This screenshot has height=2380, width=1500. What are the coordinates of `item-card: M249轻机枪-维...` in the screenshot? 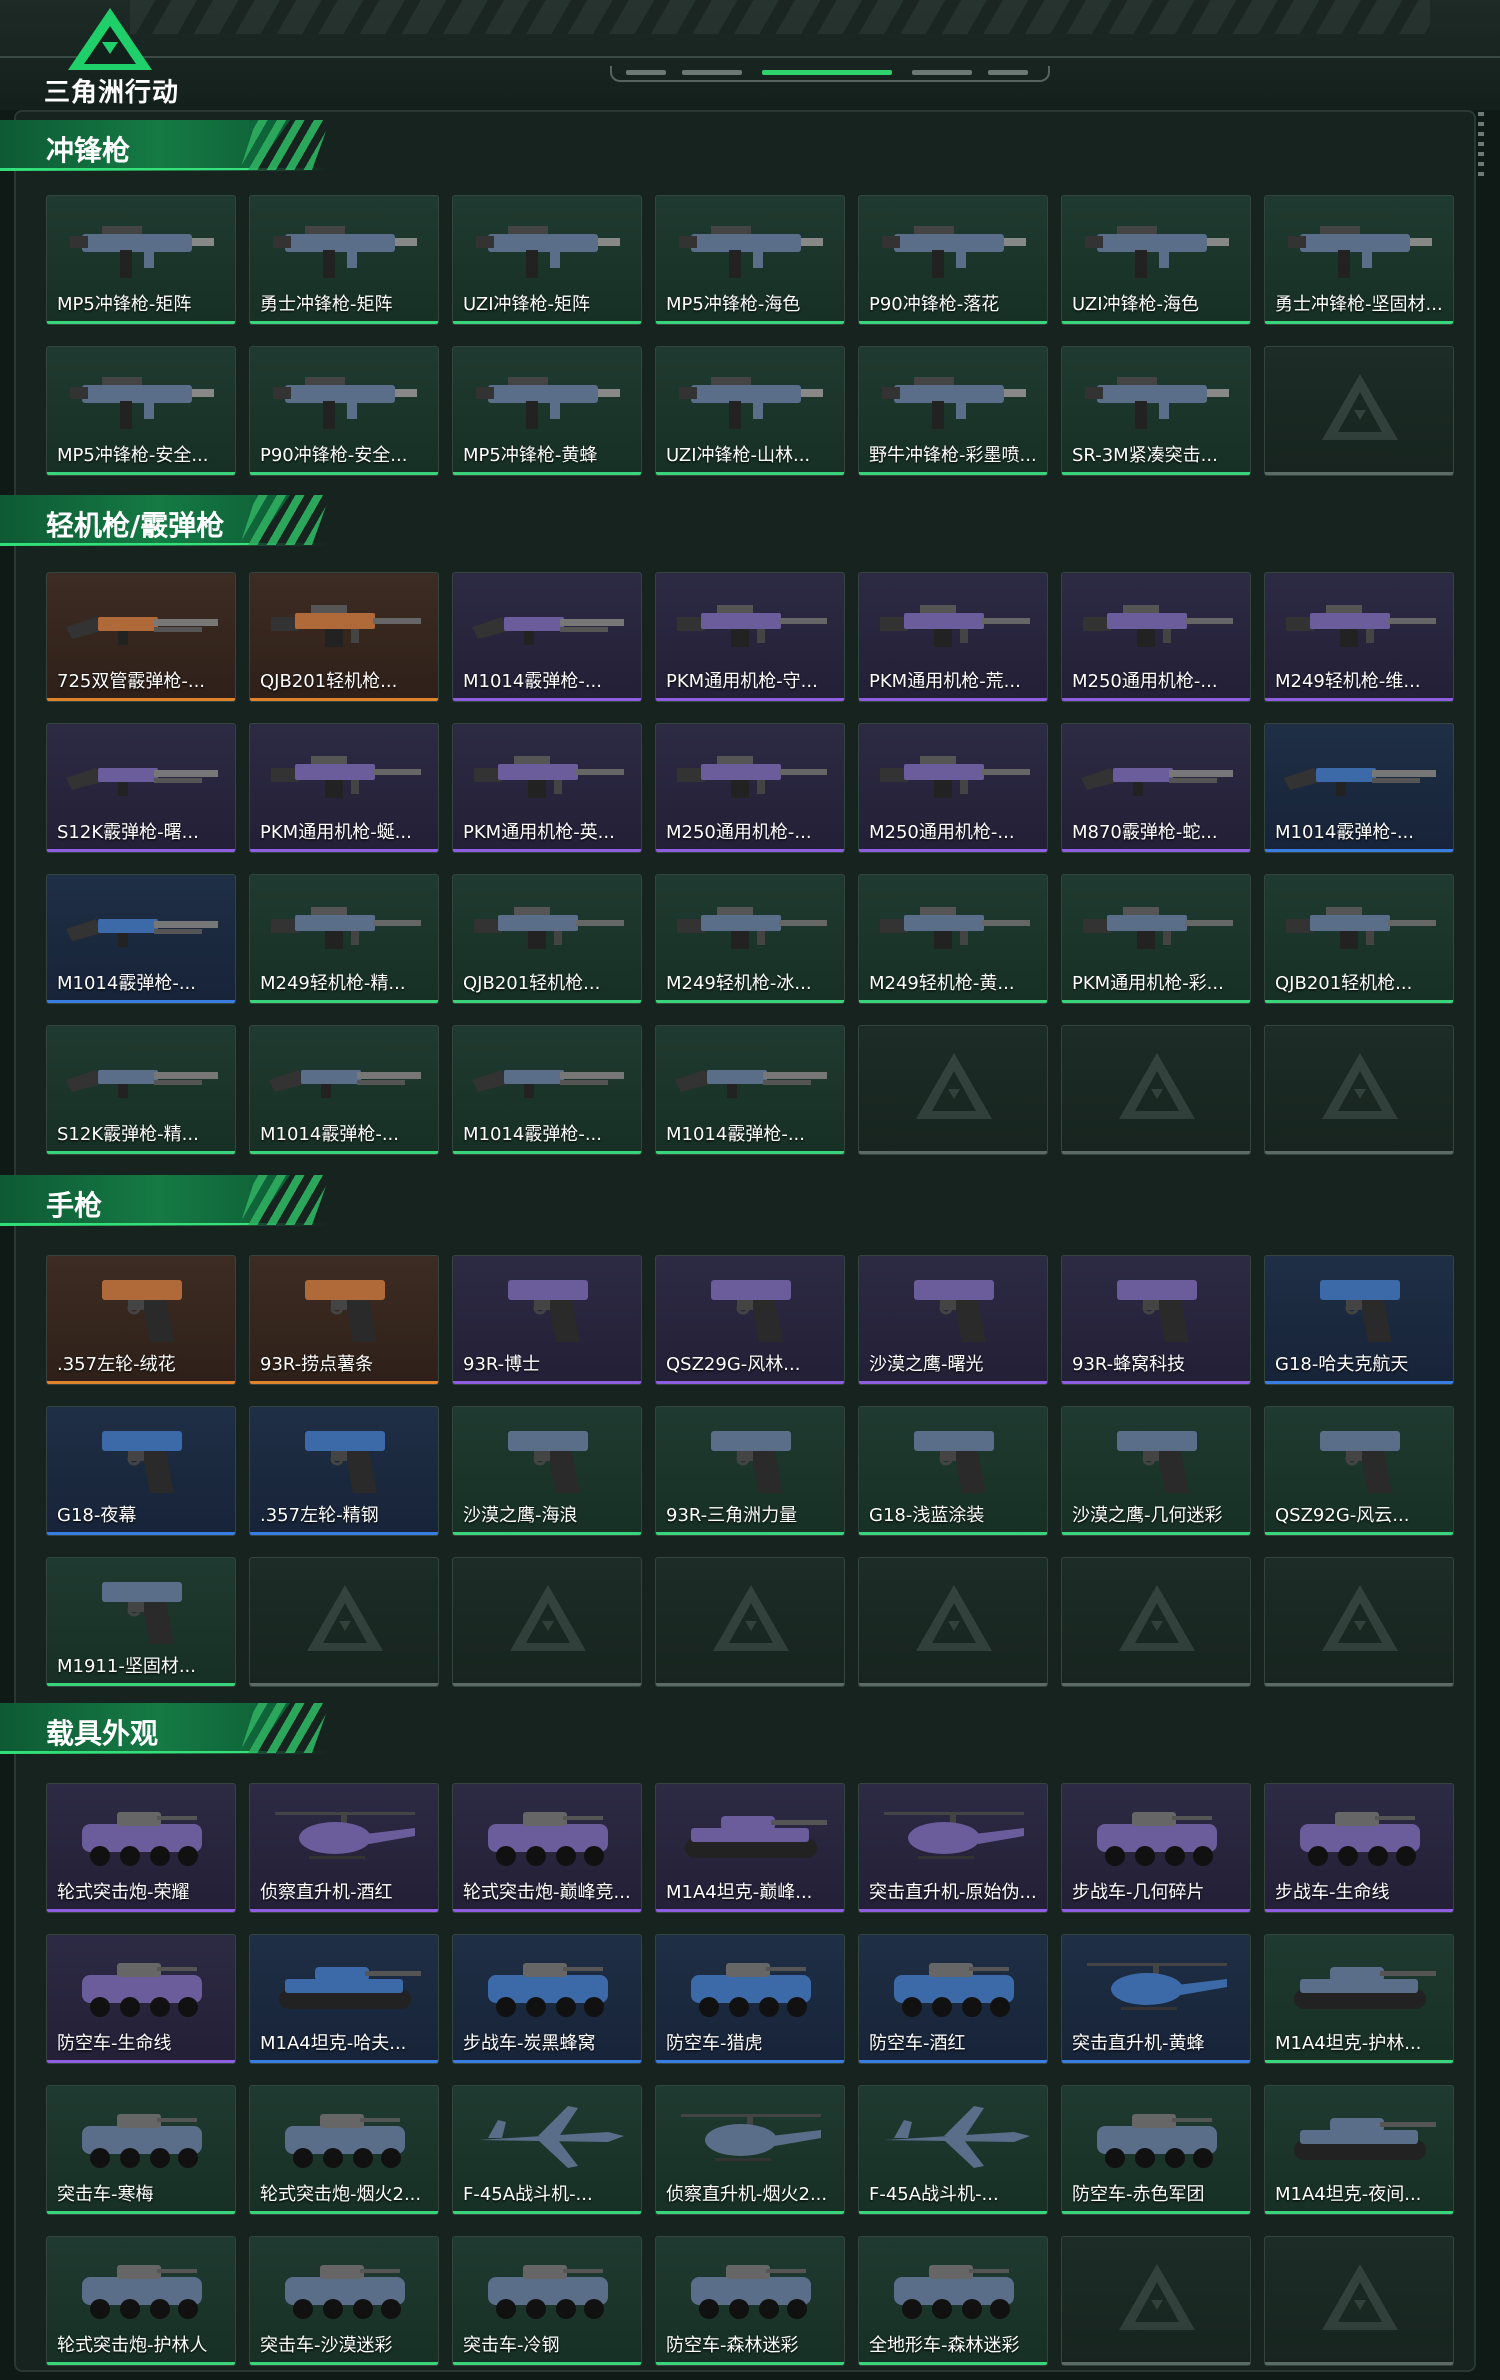 It's located at (1359, 637).